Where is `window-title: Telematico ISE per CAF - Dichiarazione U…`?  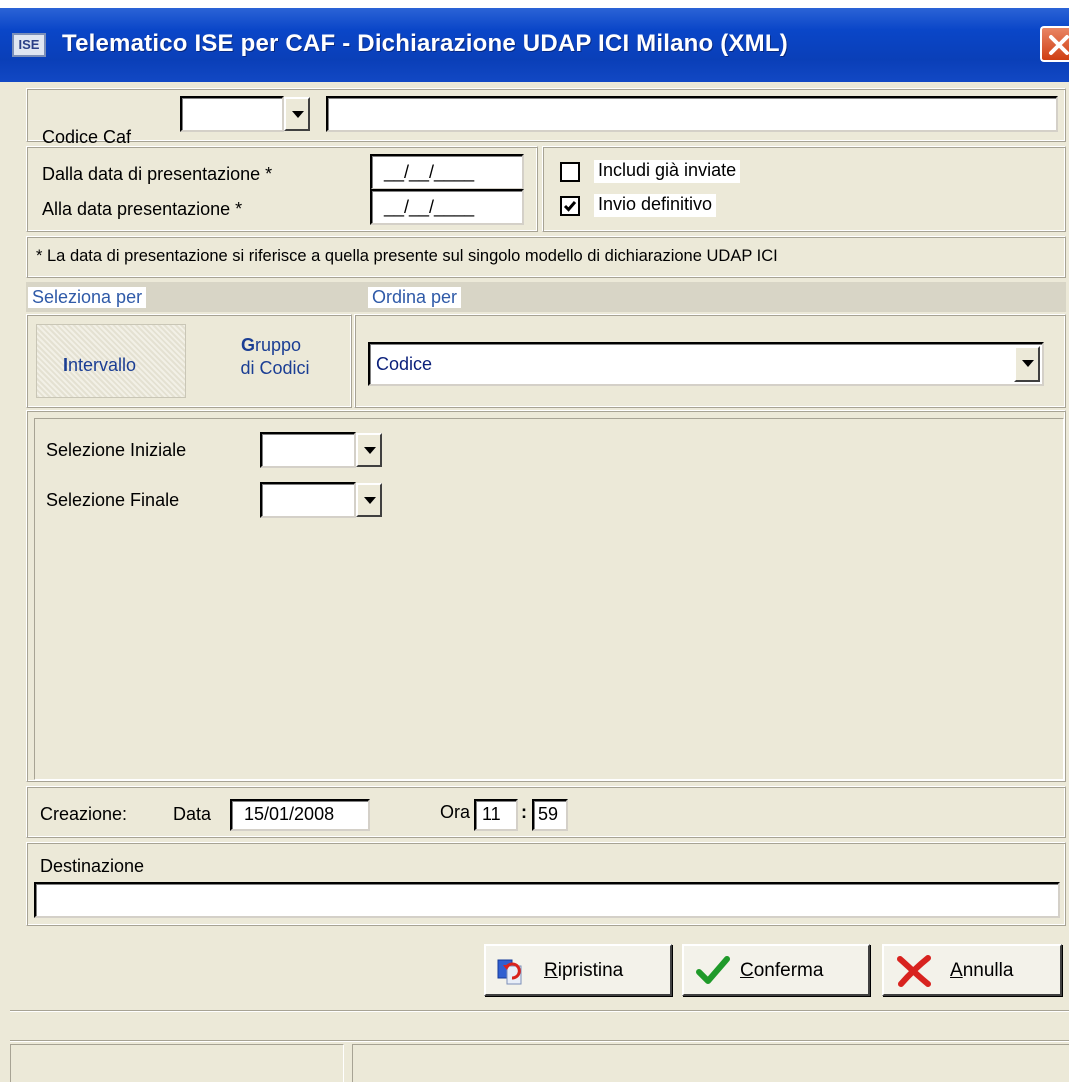 window-title: Telematico ISE per CAF - Dichiarazione U… is located at coordinates (425, 43).